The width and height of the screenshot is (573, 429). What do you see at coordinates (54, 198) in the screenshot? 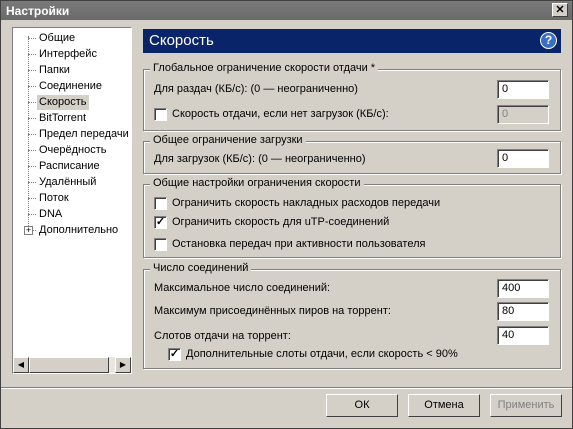
I see `sidebar-item-label: Поток` at bounding box center [54, 198].